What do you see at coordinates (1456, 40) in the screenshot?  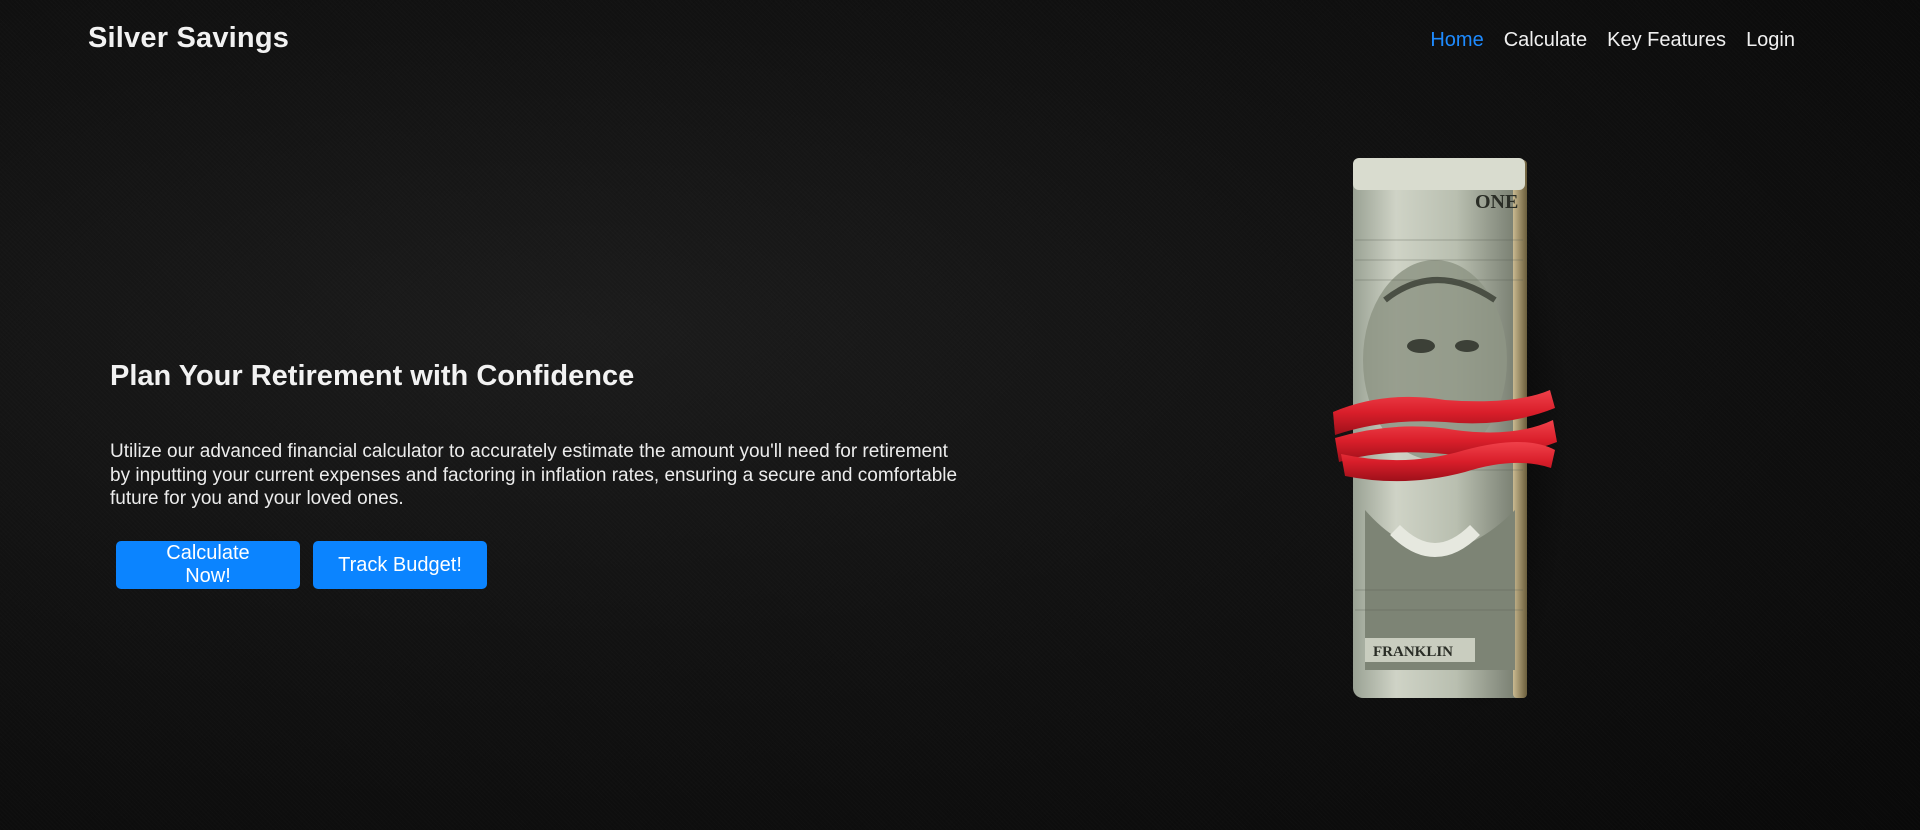 I see `nav-home: Home` at bounding box center [1456, 40].